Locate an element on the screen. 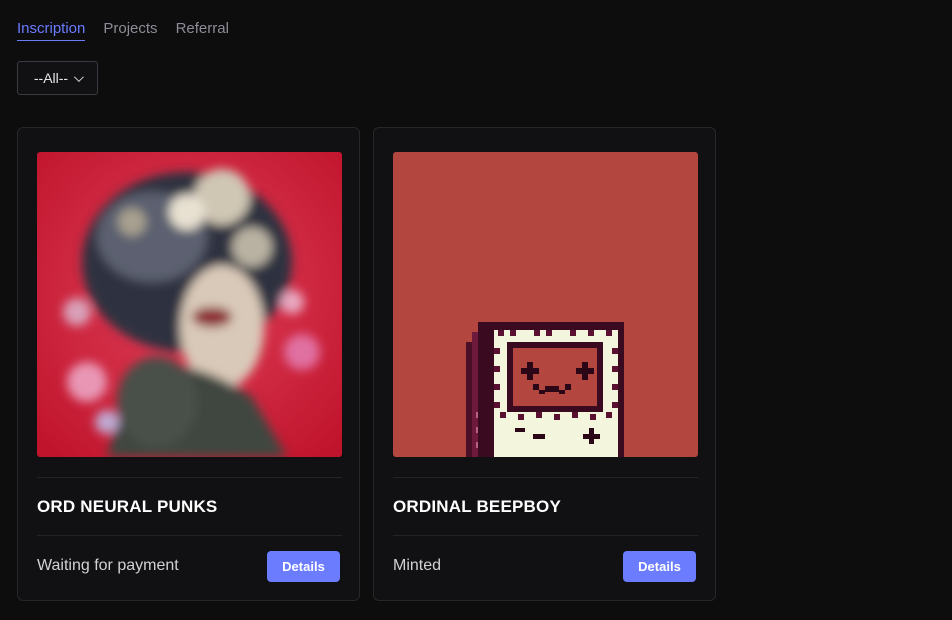 Image resolution: width=952 pixels, height=620 pixels. tab-bar: Inscription Projects Referral is located at coordinates (123, 30).